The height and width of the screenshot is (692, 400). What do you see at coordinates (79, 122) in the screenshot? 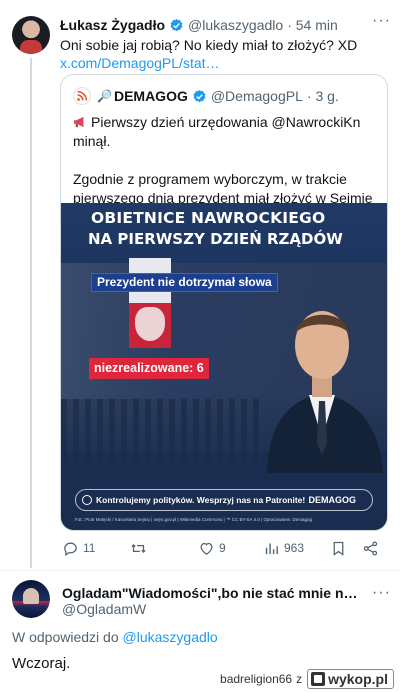
I see `megaphone-icon` at bounding box center [79, 122].